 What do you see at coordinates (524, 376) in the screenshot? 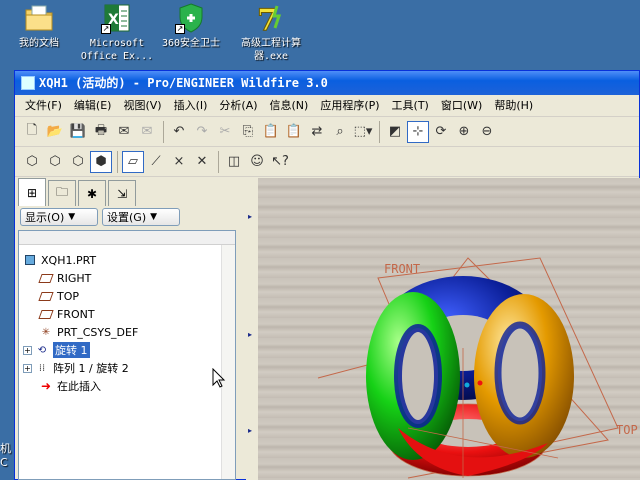
I see `torus-orange` at bounding box center [524, 376].